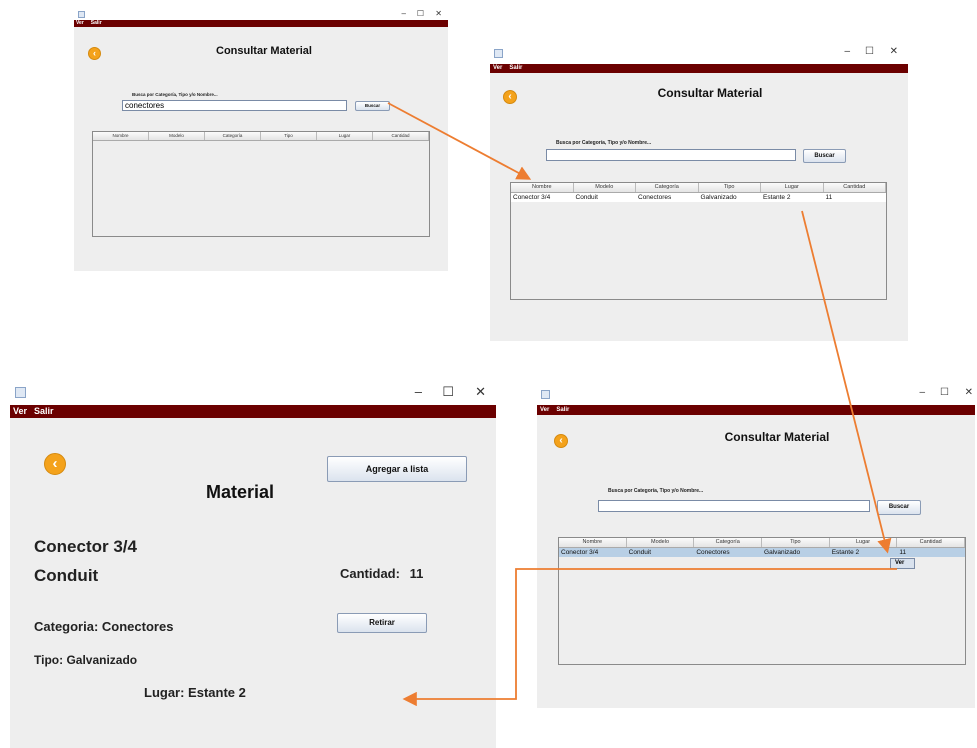 This screenshot has width=977, height=748. Describe the element at coordinates (846, 382) in the screenshot. I see `arrow-results-to-selected` at that location.